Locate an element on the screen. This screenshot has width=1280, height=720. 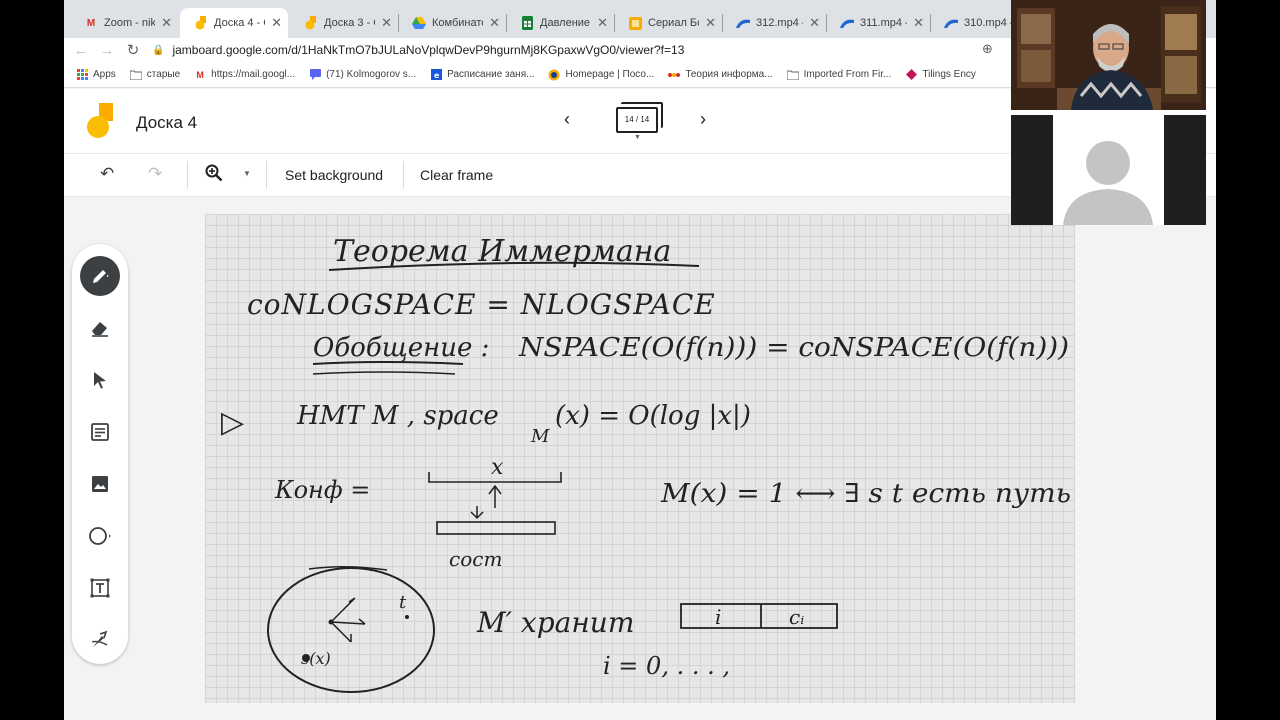
clear-frame-button: Clear frame is located at coordinates (456, 175).